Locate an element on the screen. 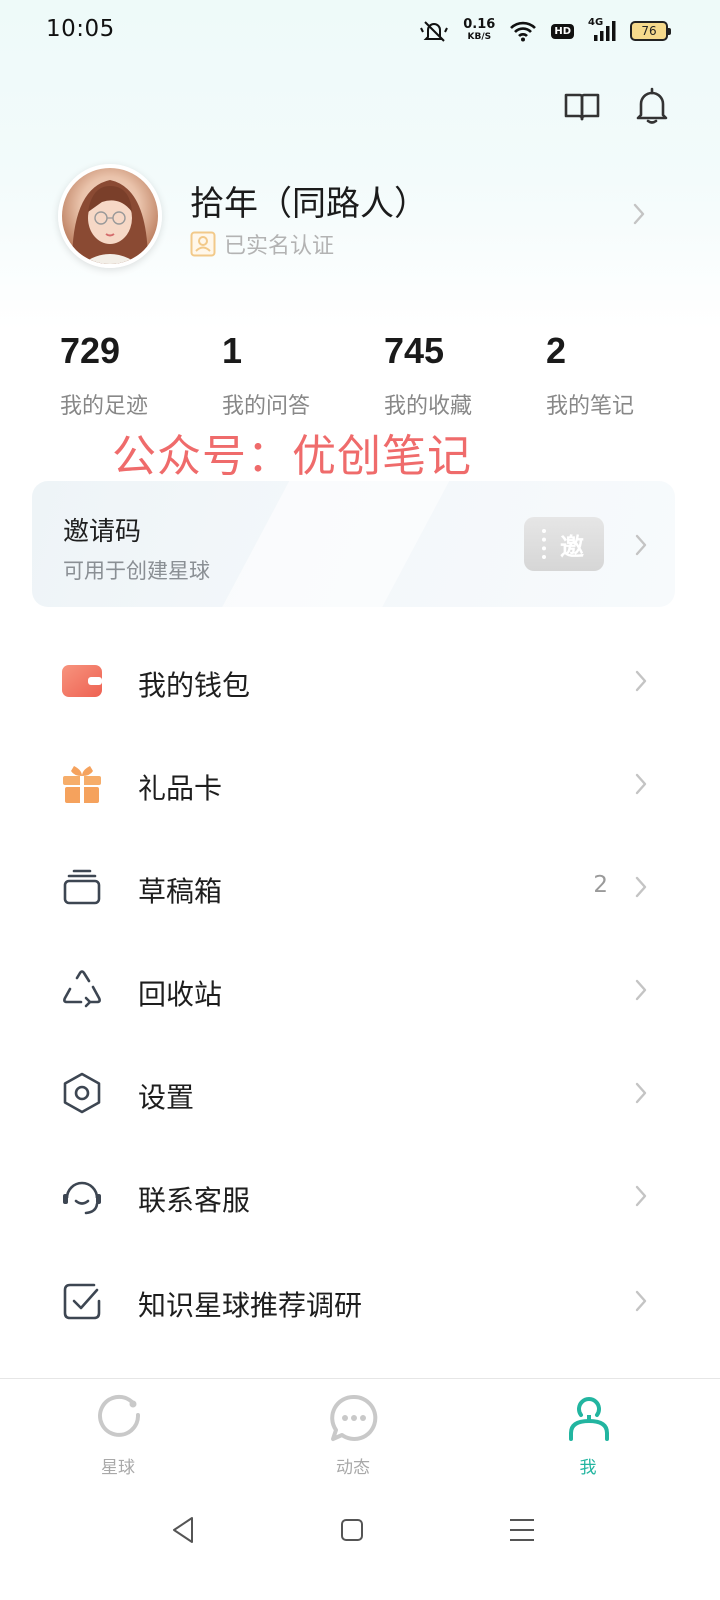 This screenshot has width=720, height=1600. settings-icon is located at coordinates (82, 1093).